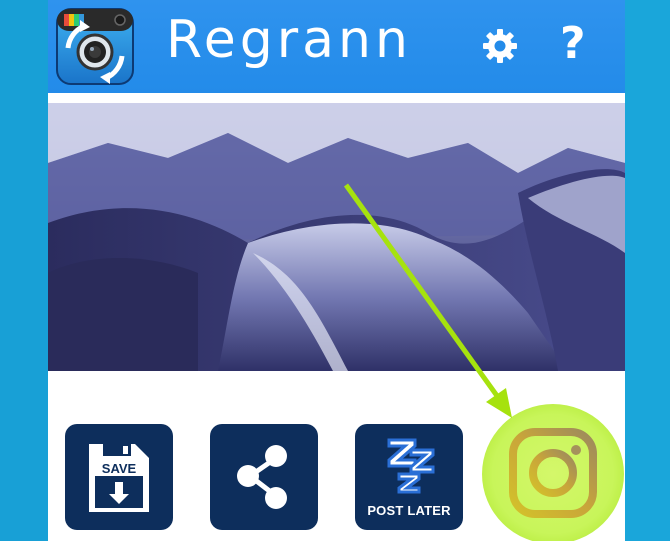 The height and width of the screenshot is (541, 670). I want to click on regrann-logo-icon, so click(95, 46).